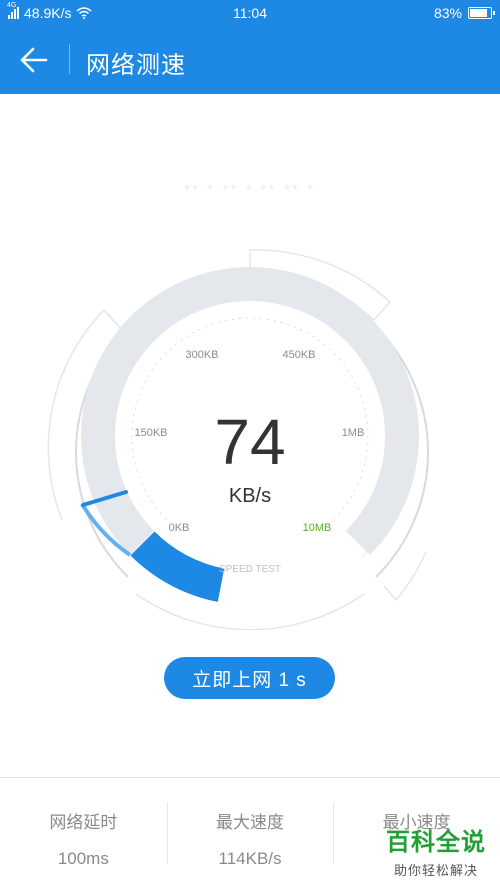  Describe the element at coordinates (250, 496) in the screenshot. I see `speed-unit: KB/s` at that location.